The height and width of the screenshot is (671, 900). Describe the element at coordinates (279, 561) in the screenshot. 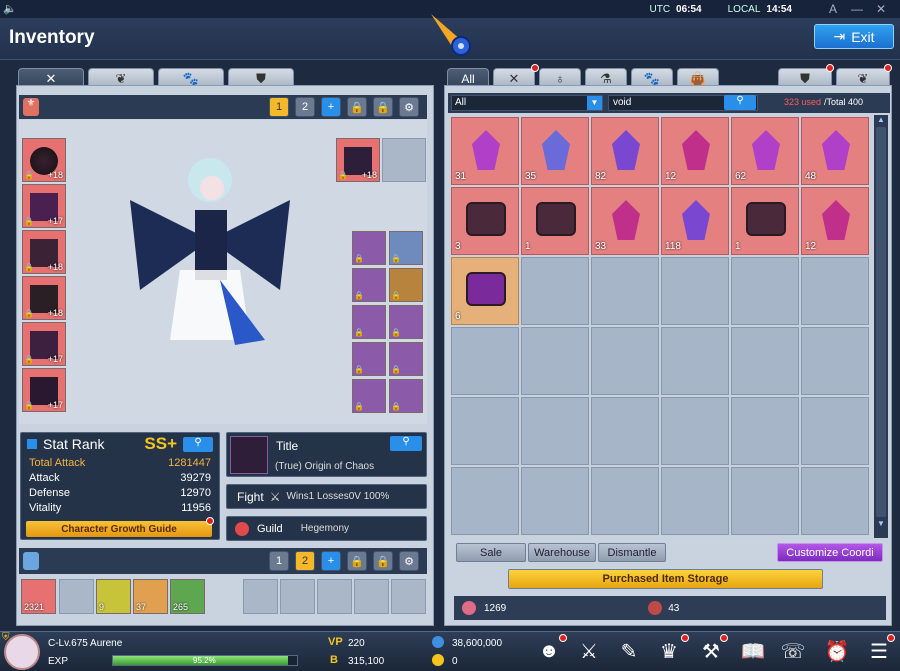

I see `quickslot-1-button: 1` at that location.